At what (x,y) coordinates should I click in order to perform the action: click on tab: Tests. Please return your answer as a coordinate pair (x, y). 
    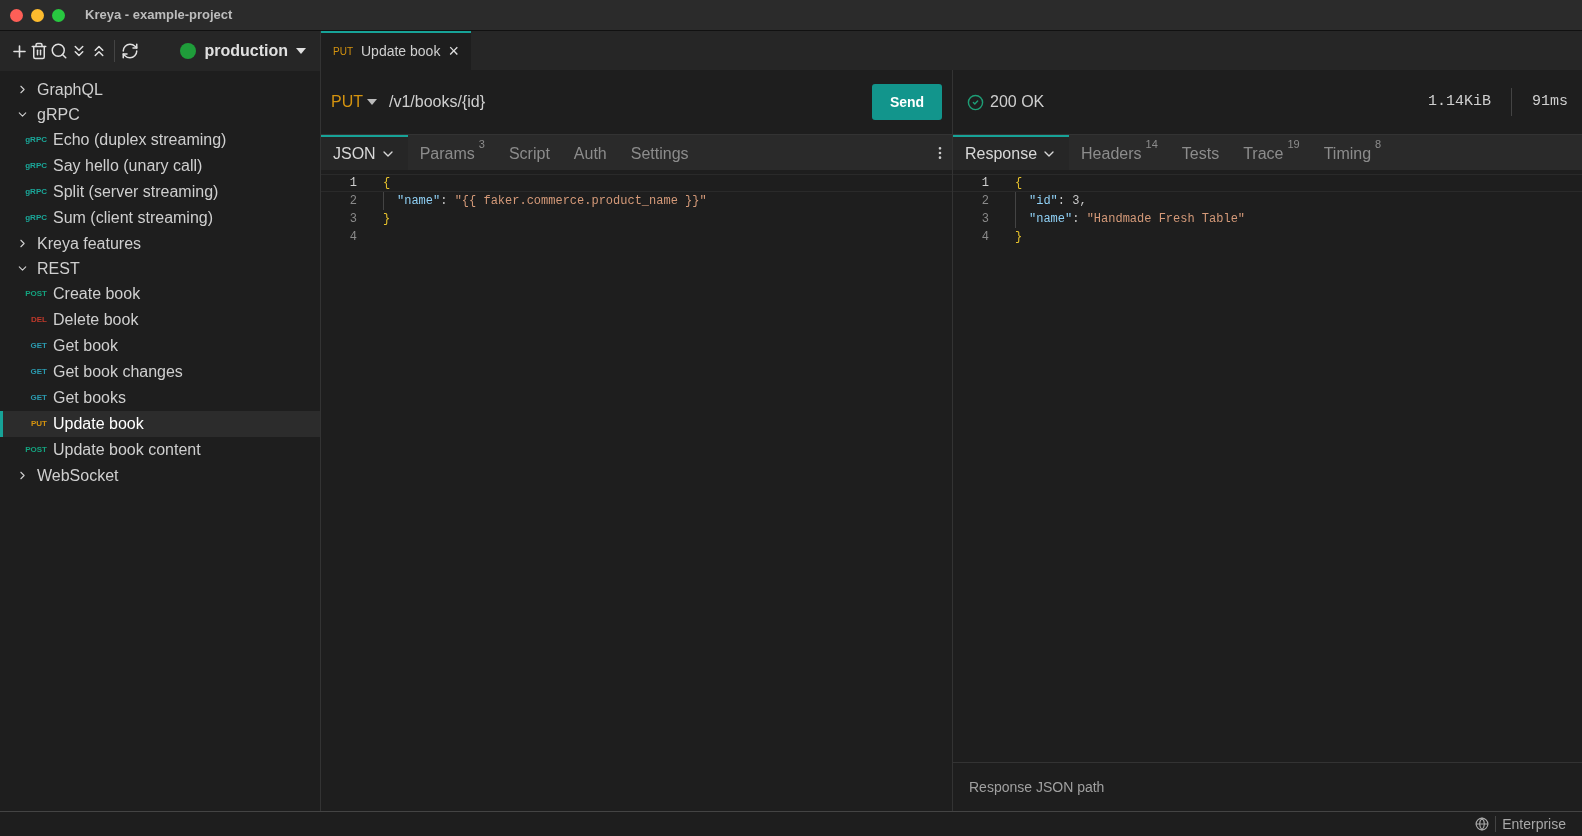
    Looking at the image, I should click on (1200, 152).